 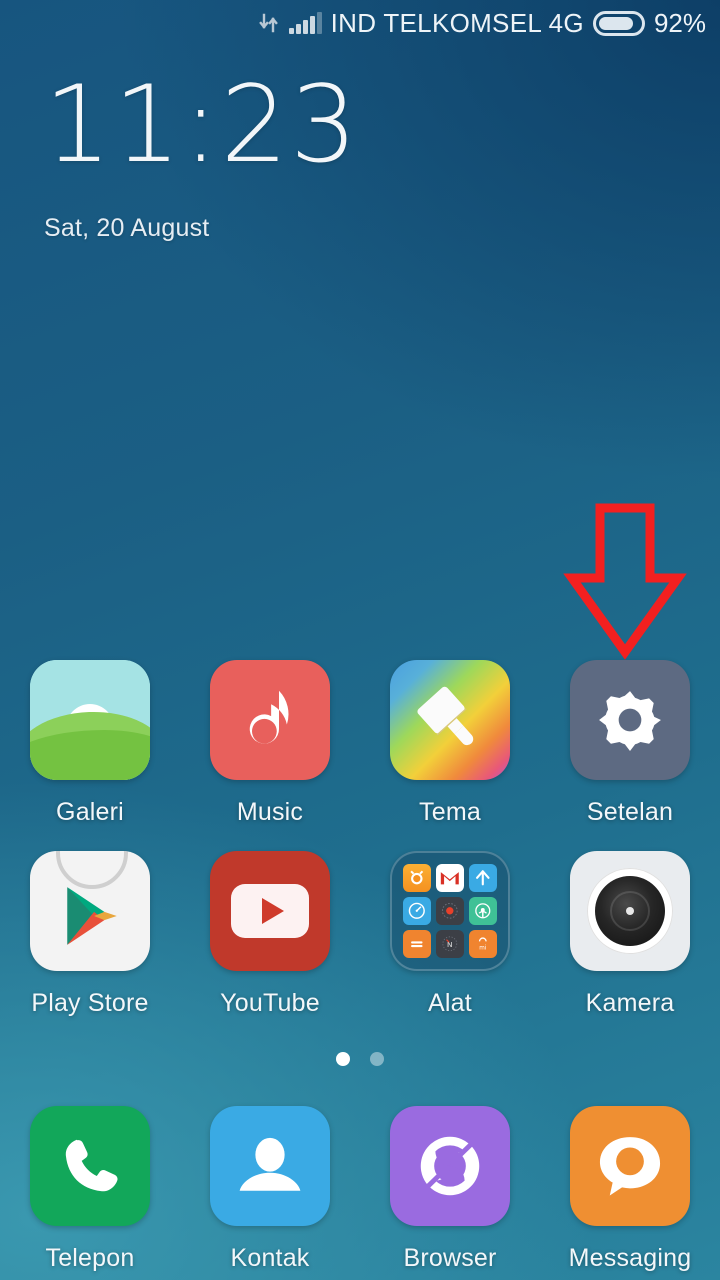 I want to click on app-label: Telepon, so click(x=90, y=1258).